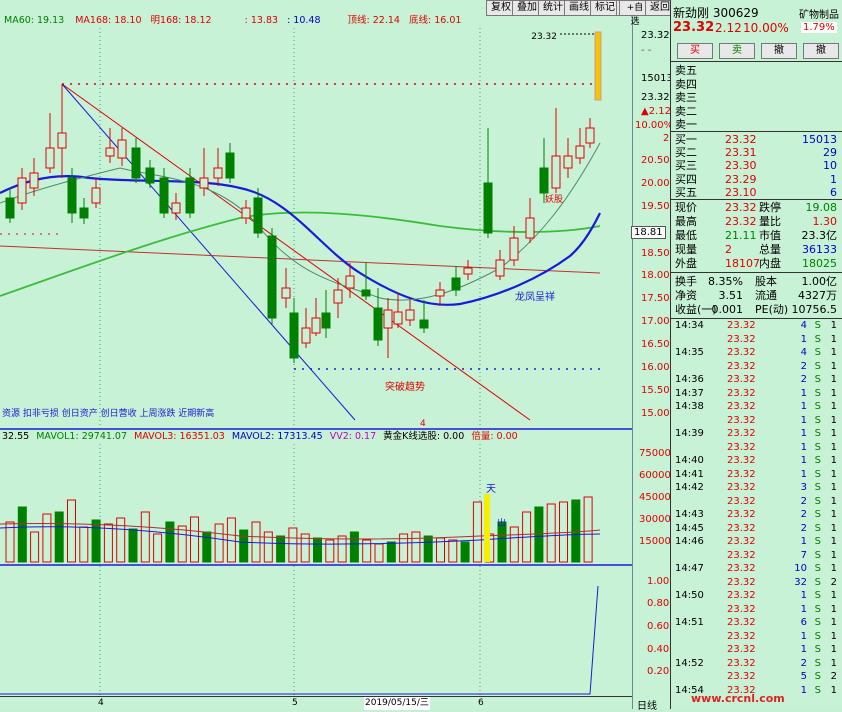 The height and width of the screenshot is (712, 842). I want to click on axis-label-8: 19.50, so click(655, 206).